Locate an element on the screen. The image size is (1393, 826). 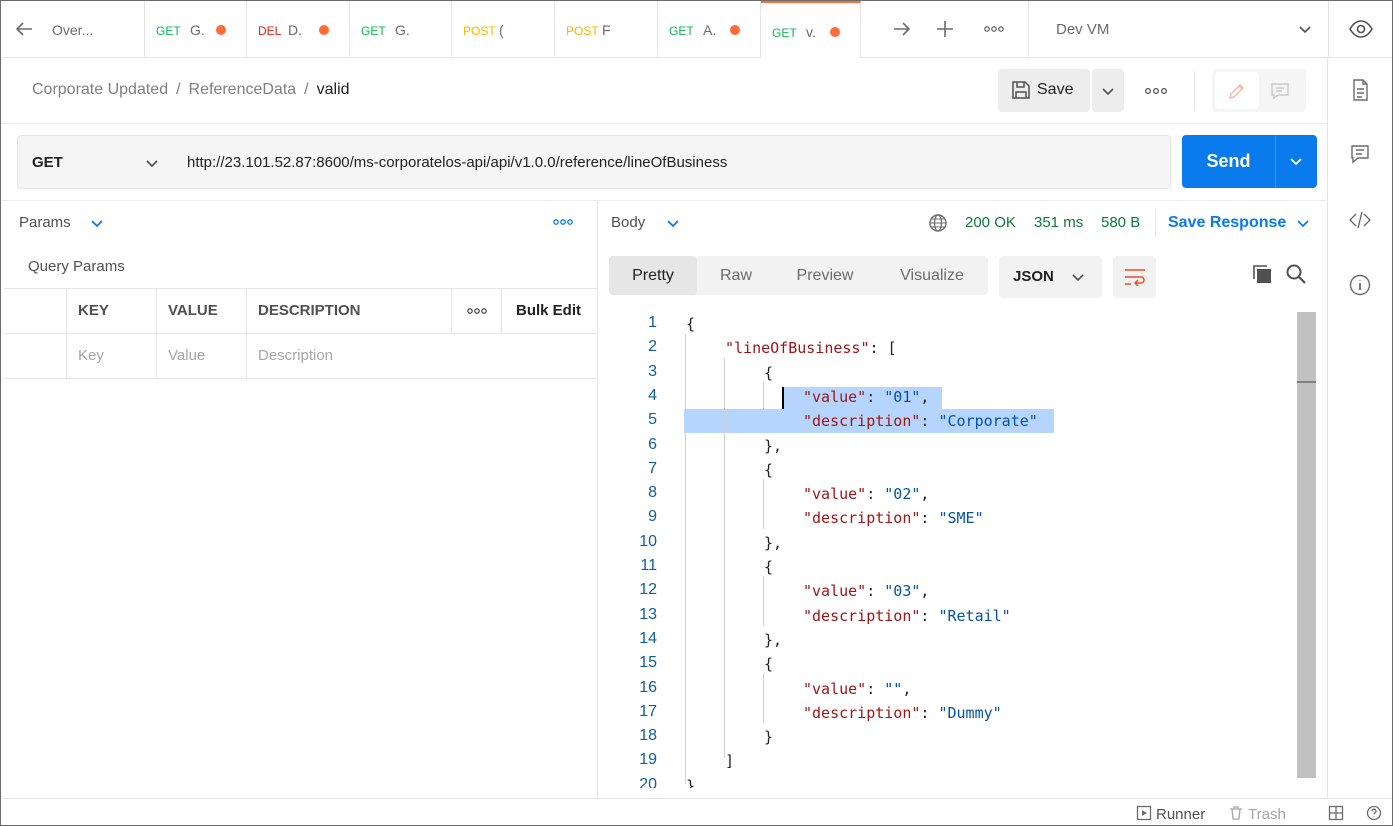
params-options-icon is located at coordinates (563, 222).